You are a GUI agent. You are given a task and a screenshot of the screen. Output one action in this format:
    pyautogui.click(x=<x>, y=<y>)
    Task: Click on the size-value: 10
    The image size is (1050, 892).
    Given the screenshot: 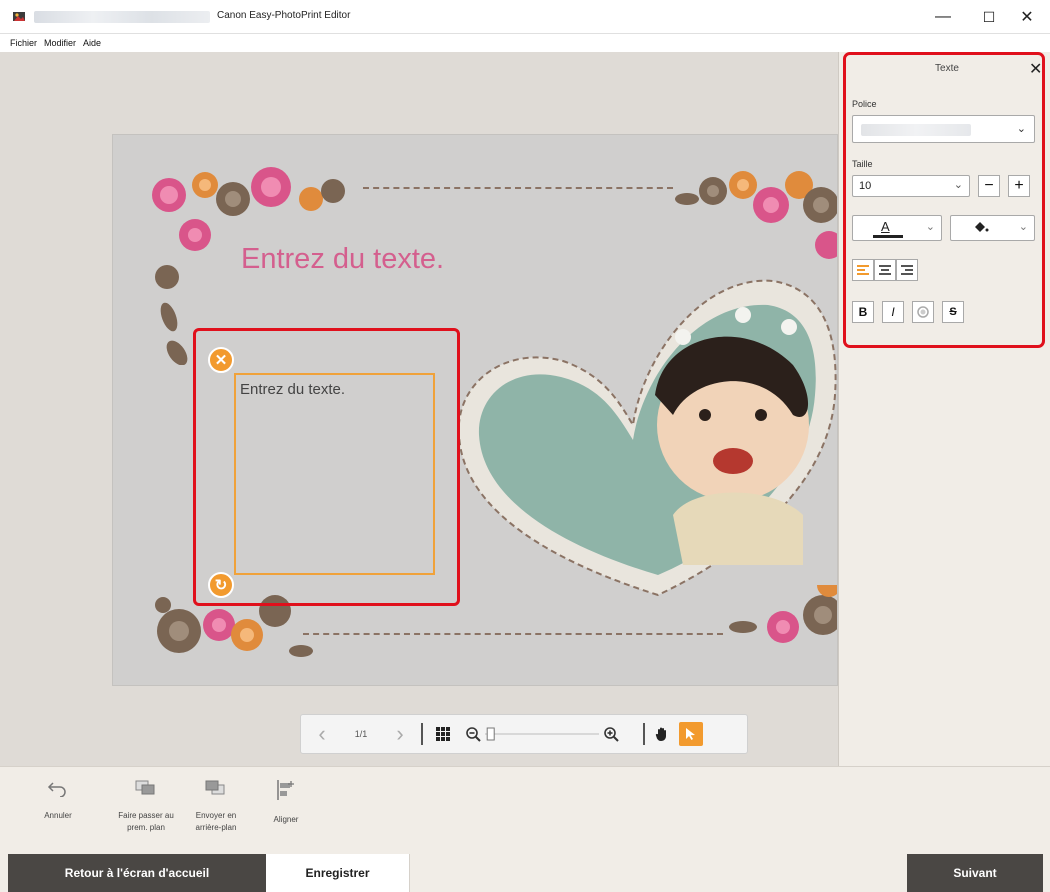 What is the action you would take?
    pyautogui.click(x=865, y=186)
    